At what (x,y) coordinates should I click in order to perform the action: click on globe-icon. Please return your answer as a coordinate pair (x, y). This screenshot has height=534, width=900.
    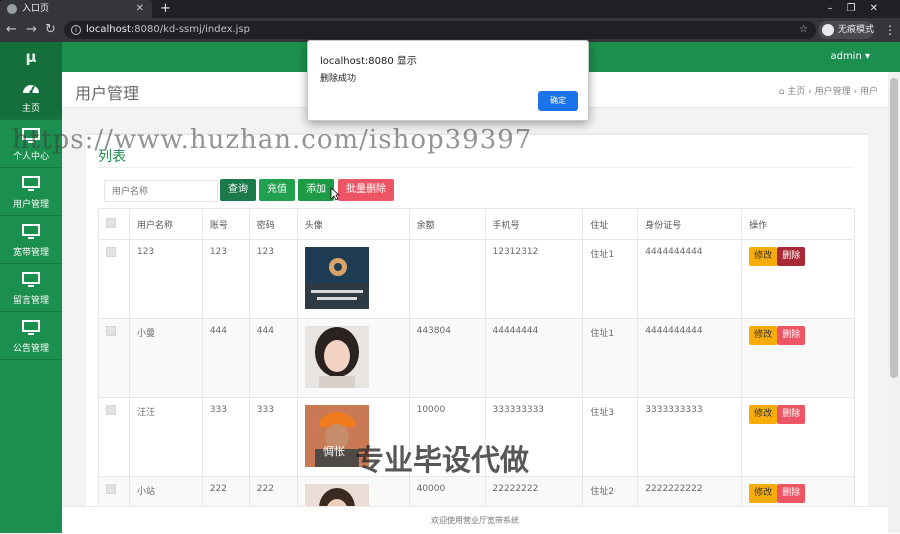
    Looking at the image, I should click on (12, 9).